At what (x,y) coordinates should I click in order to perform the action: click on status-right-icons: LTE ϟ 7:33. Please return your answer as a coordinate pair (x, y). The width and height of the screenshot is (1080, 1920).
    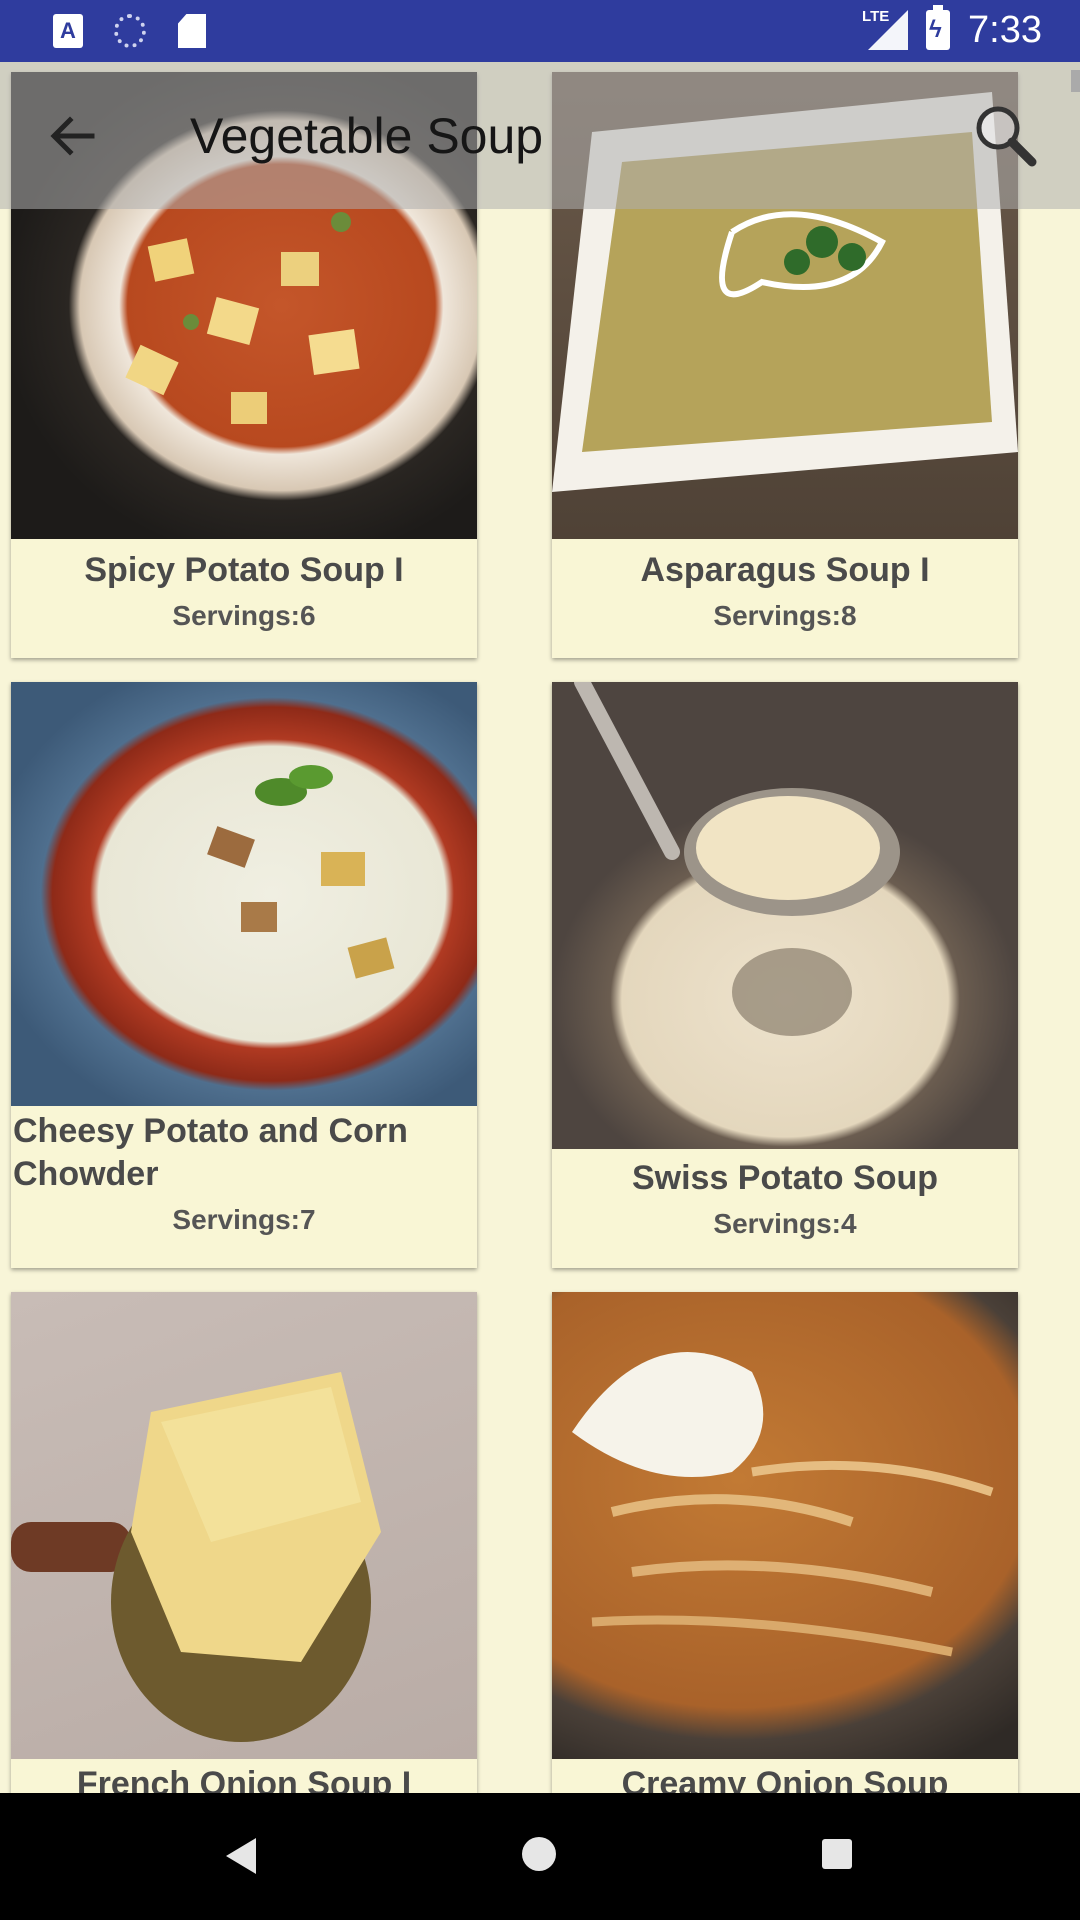
    Looking at the image, I should click on (952, 28).